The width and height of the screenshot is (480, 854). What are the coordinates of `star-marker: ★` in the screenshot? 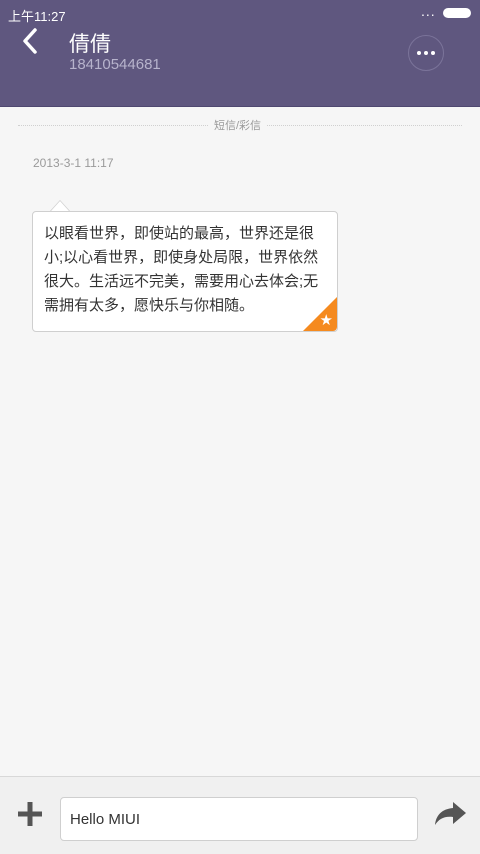 It's located at (320, 314).